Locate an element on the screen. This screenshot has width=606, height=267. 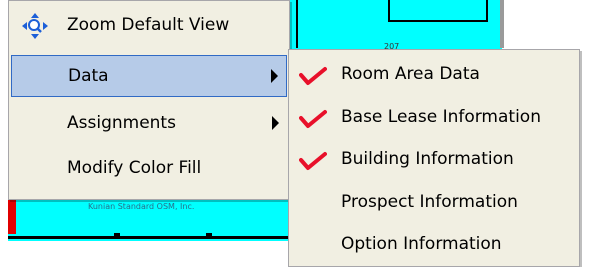
menu-item-label: Zoom Default View is located at coordinates (148, 25).